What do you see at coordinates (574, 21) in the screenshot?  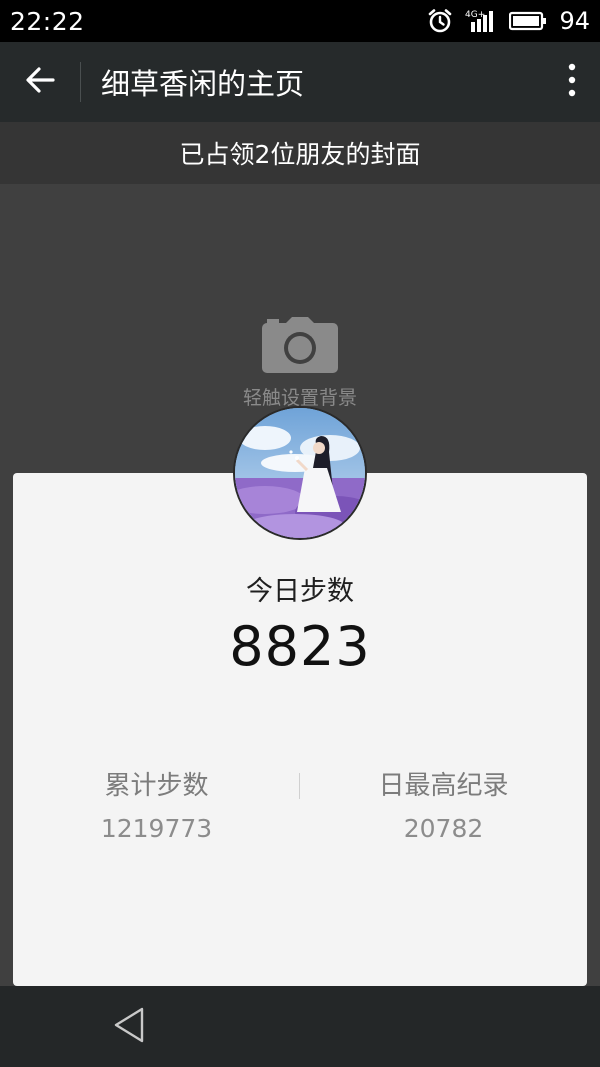 I see `battery-level: 94` at bounding box center [574, 21].